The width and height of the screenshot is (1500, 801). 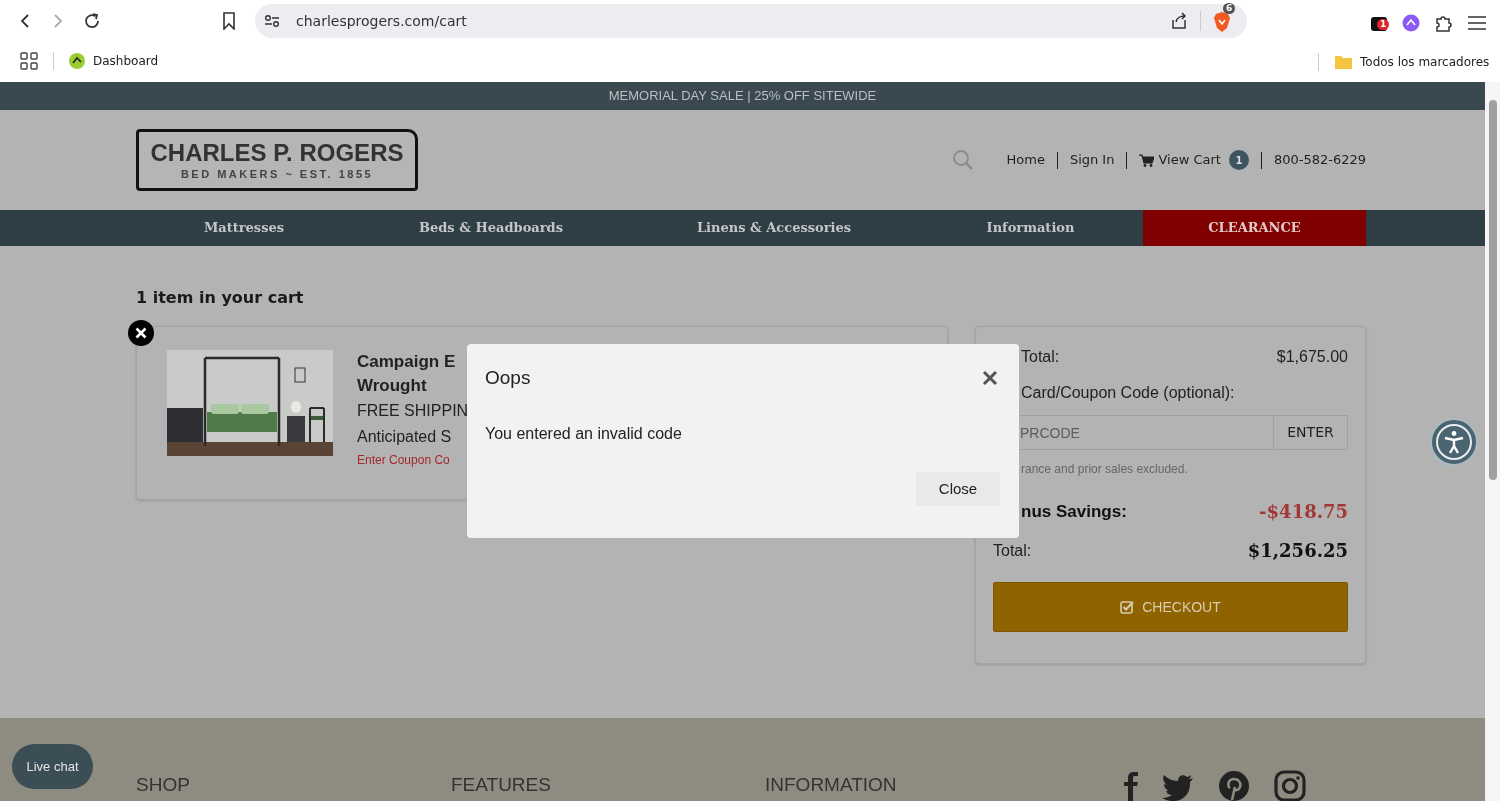 I want to click on chevron-circle-icon, so click(x=1411, y=23).